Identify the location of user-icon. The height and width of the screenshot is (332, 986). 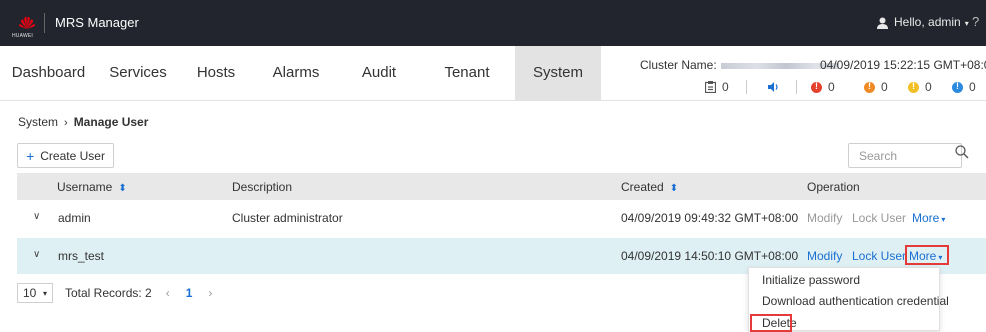
(882, 23).